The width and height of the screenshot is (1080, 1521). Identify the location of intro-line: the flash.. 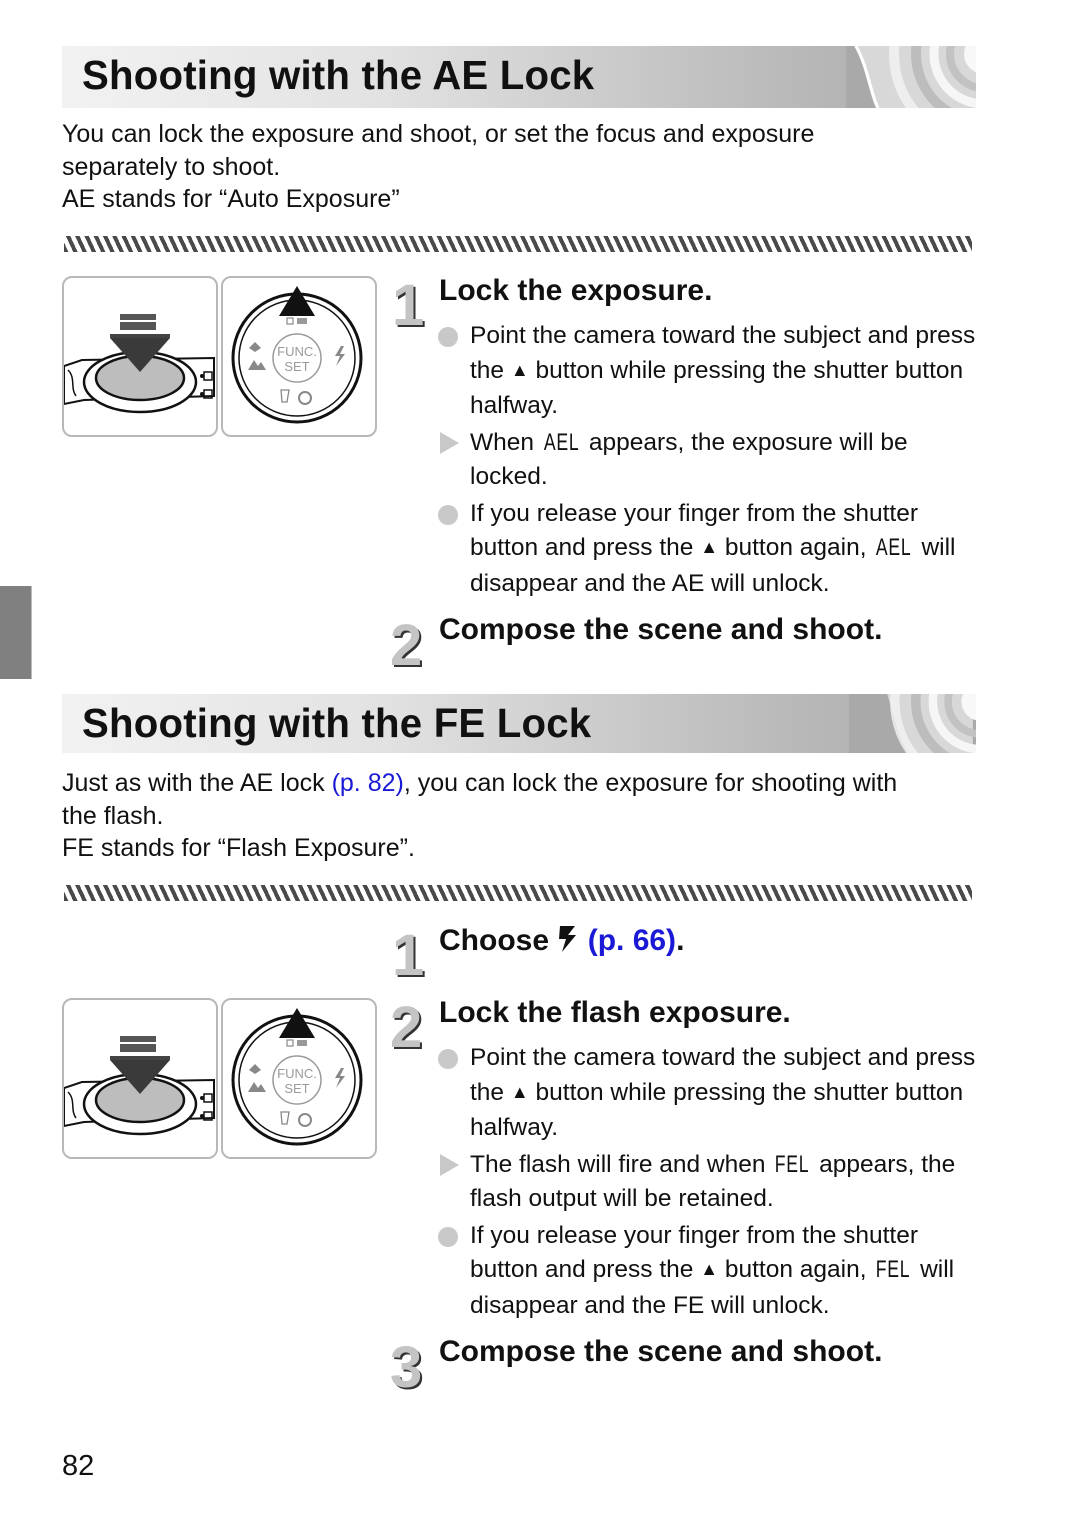
(113, 815).